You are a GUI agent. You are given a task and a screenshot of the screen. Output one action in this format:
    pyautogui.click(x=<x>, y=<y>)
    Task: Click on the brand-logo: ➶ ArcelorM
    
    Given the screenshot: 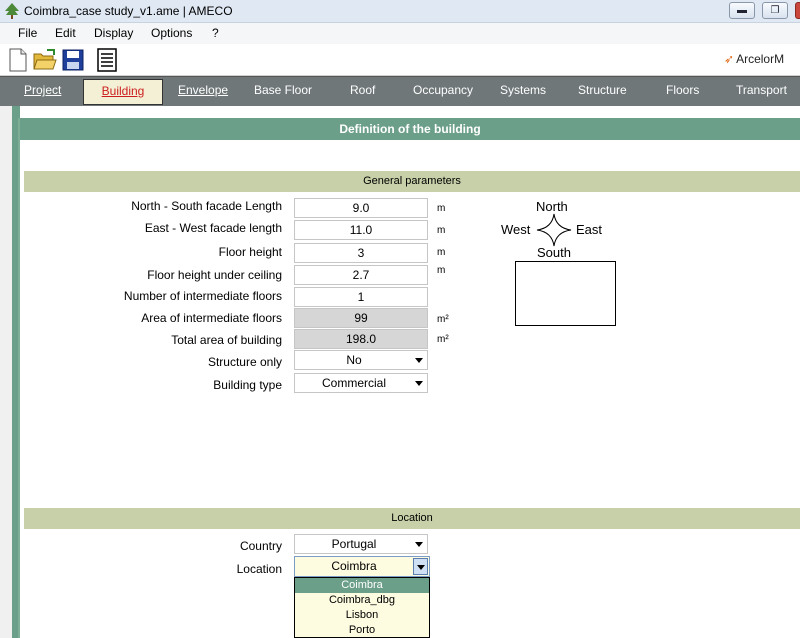 What is the action you would take?
    pyautogui.click(x=754, y=59)
    